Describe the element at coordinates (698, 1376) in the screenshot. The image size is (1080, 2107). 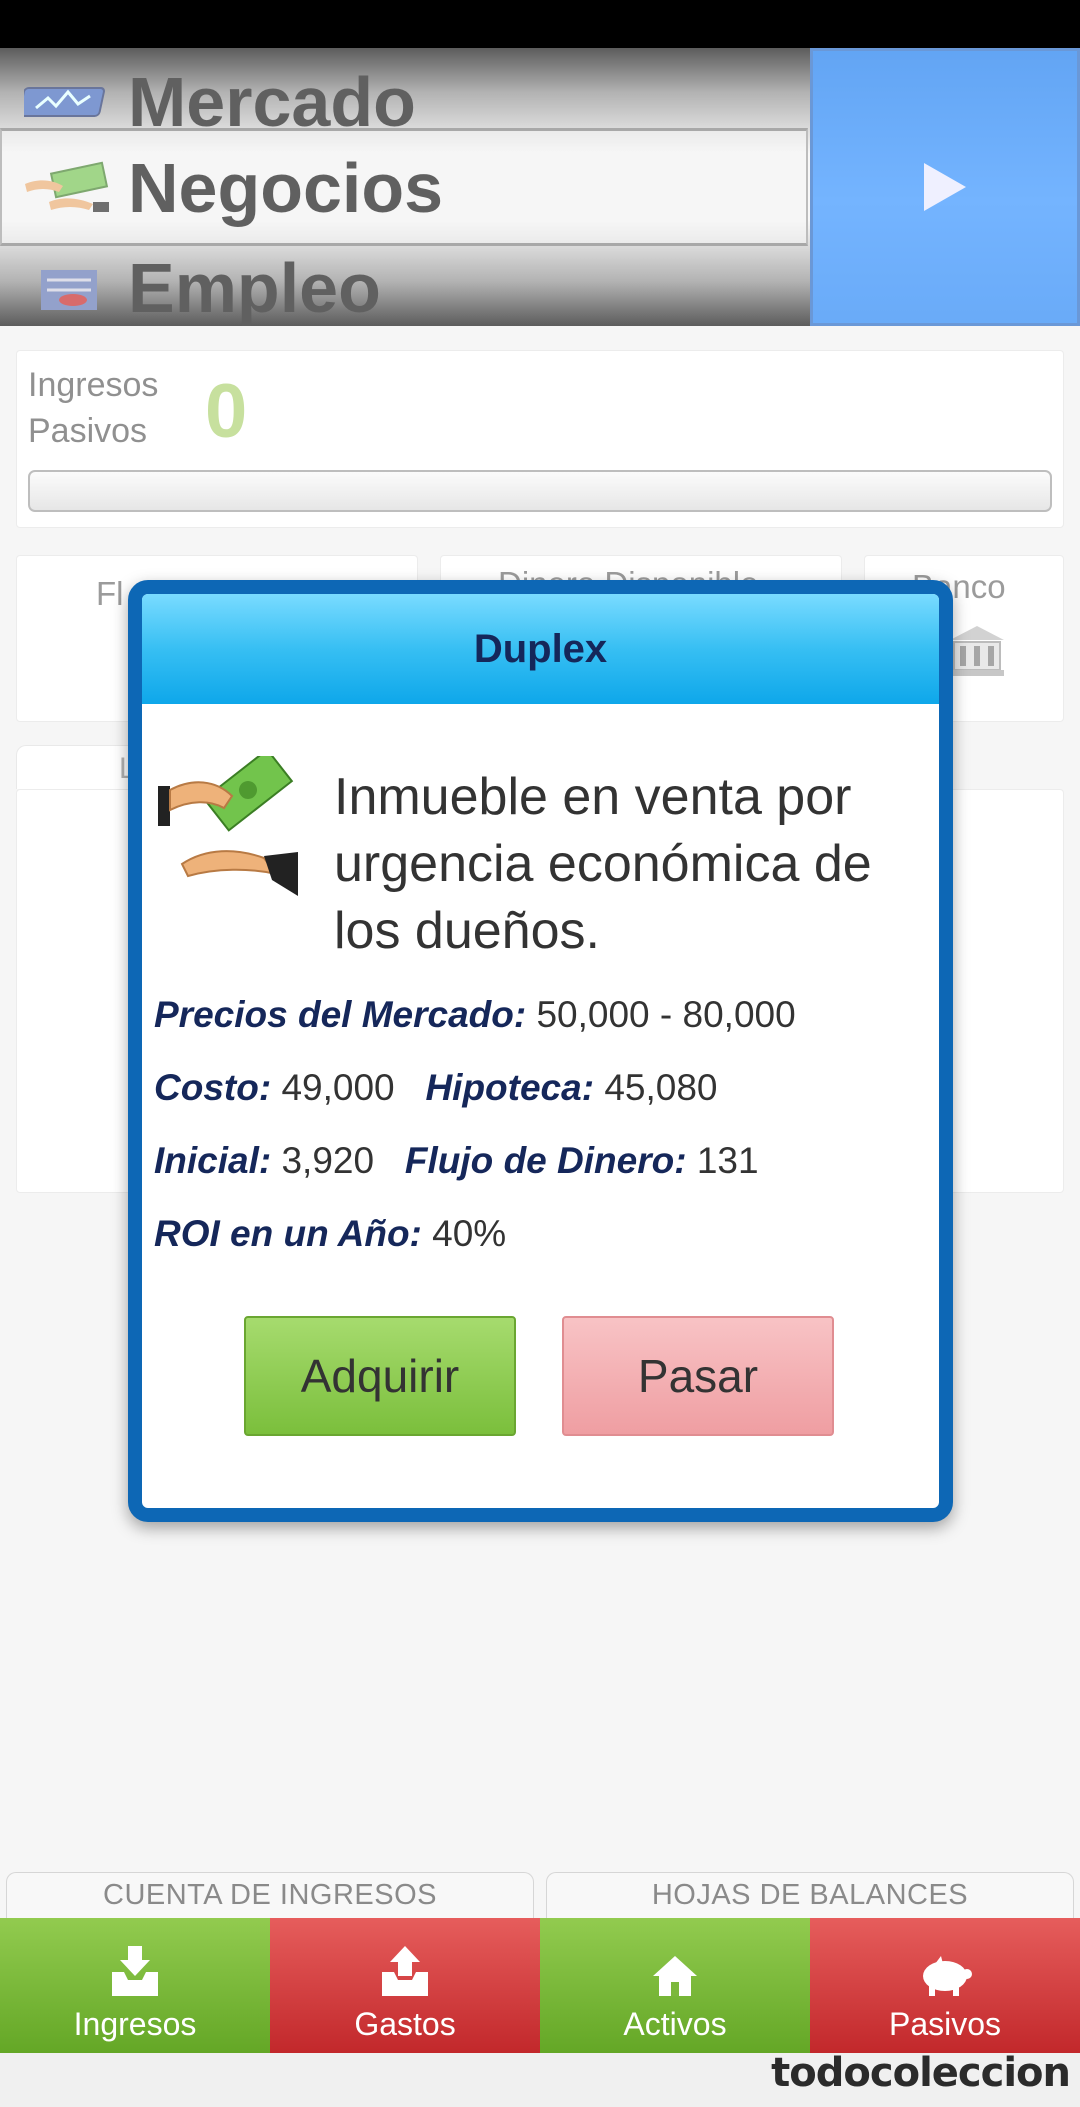
I see `pass-button: Pasar` at that location.